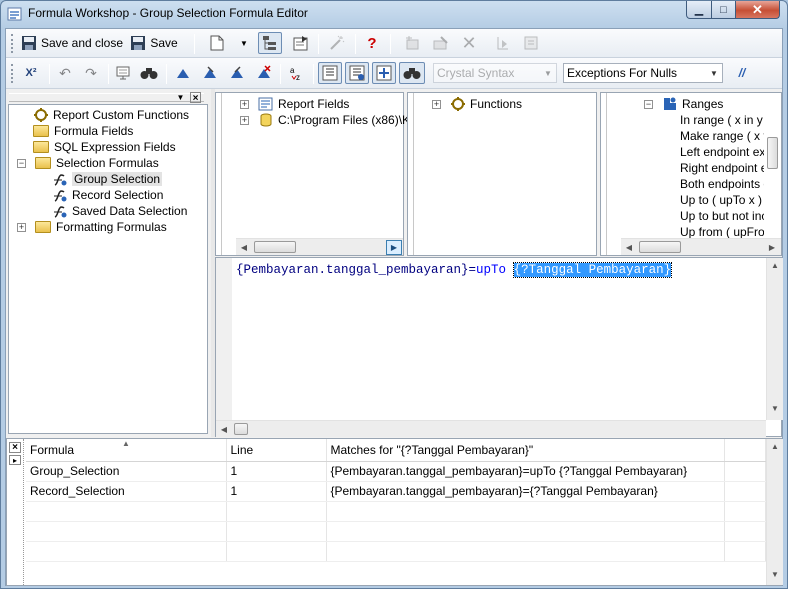  What do you see at coordinates (477, 104) in the screenshot?
I see `tree-item-functions: + Functions` at bounding box center [477, 104].